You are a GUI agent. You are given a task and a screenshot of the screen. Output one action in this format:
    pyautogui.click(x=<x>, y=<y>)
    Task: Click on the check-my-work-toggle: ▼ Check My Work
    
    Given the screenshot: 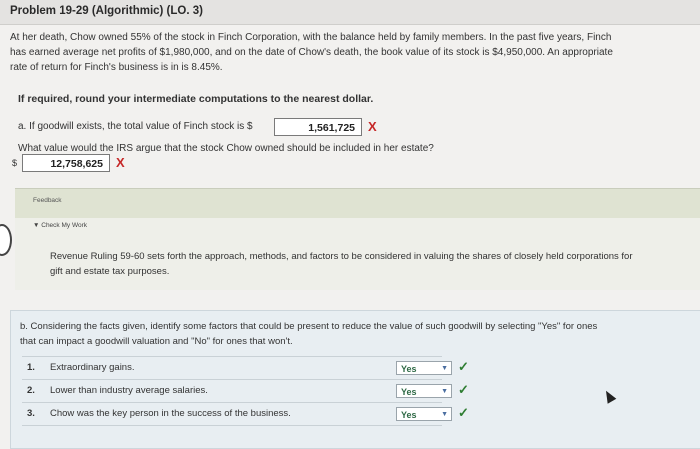 What is the action you would take?
    pyautogui.click(x=60, y=225)
    